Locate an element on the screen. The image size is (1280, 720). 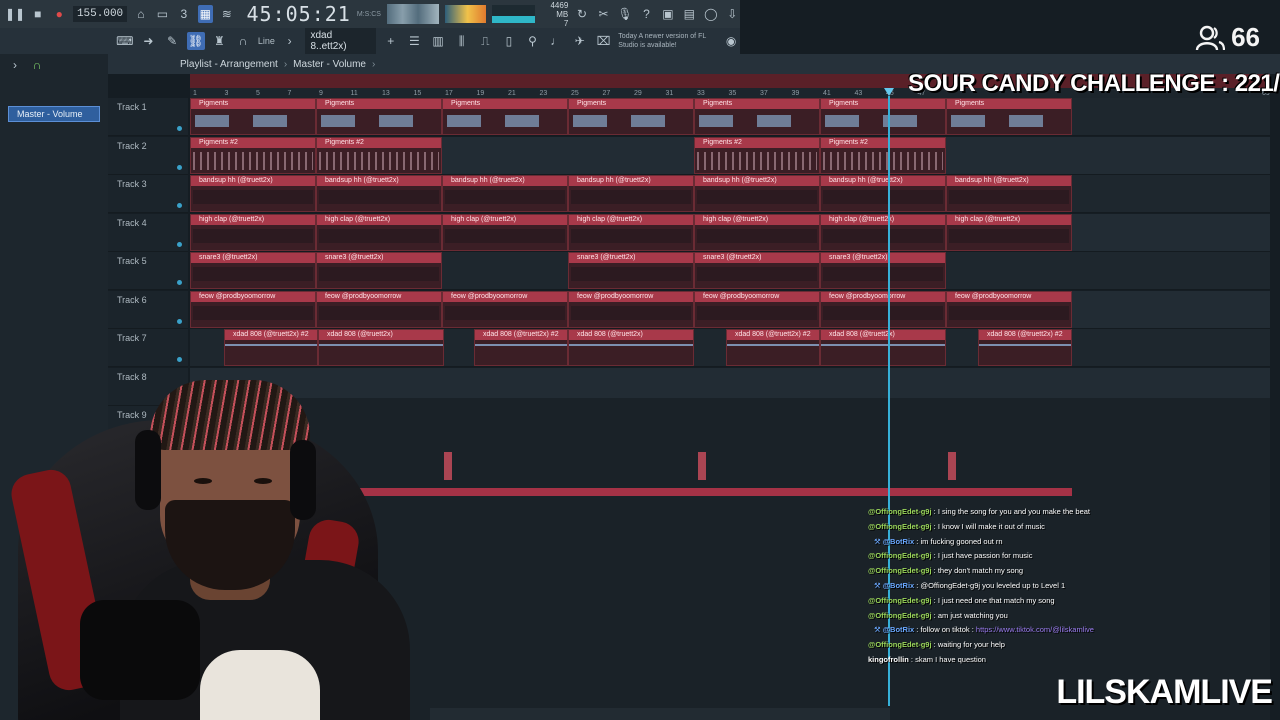
plus-icon: + is located at coordinates (391, 41).